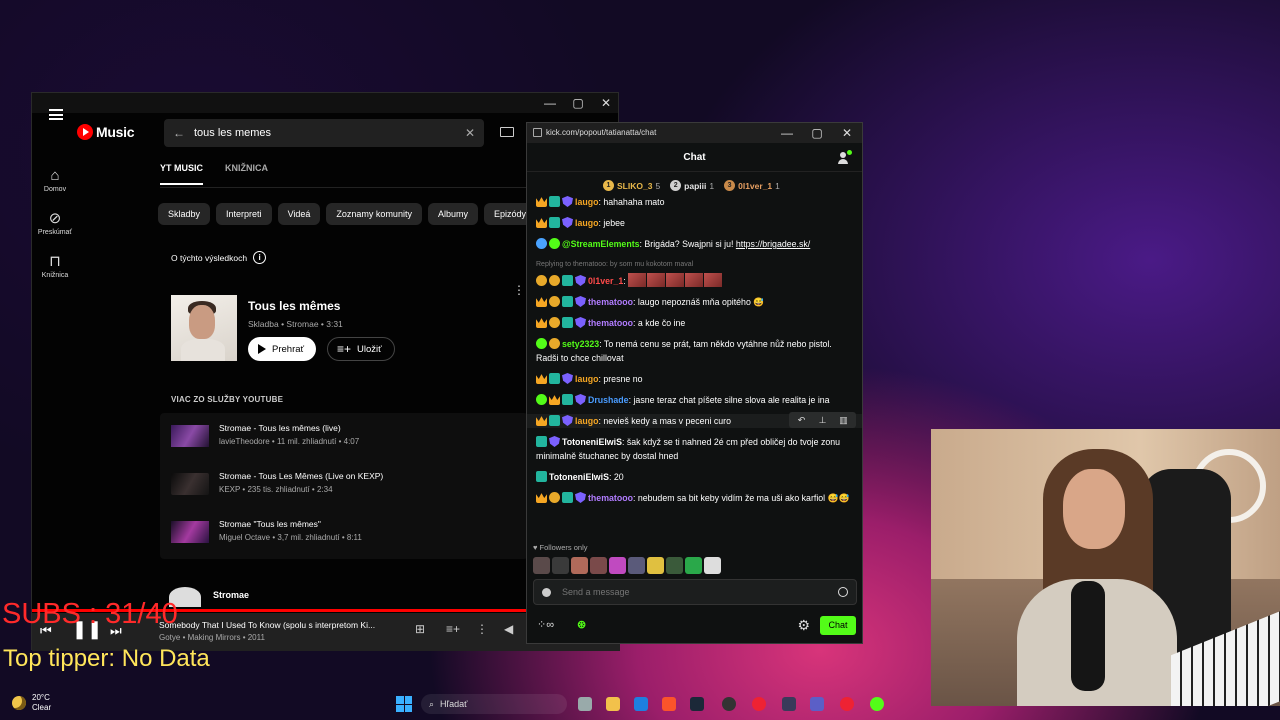 The image size is (1280, 720). What do you see at coordinates (669, 704) in the screenshot?
I see `brave-icon` at bounding box center [669, 704].